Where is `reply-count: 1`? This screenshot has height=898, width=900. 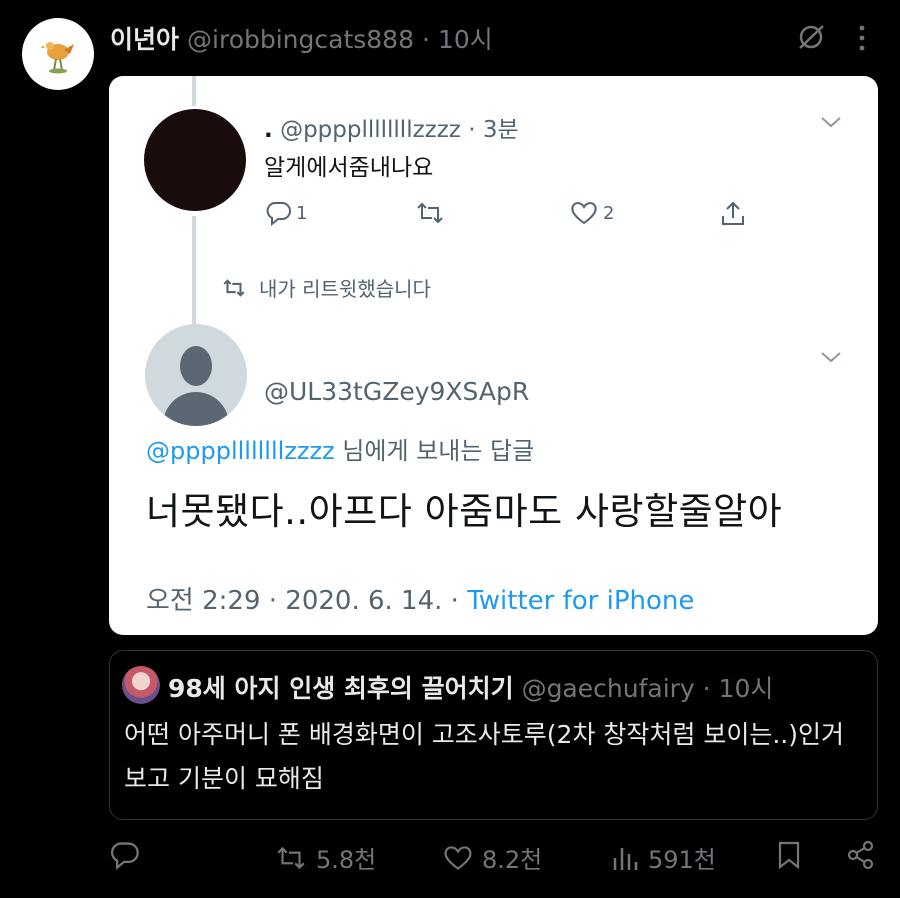
reply-count: 1 is located at coordinates (302, 213).